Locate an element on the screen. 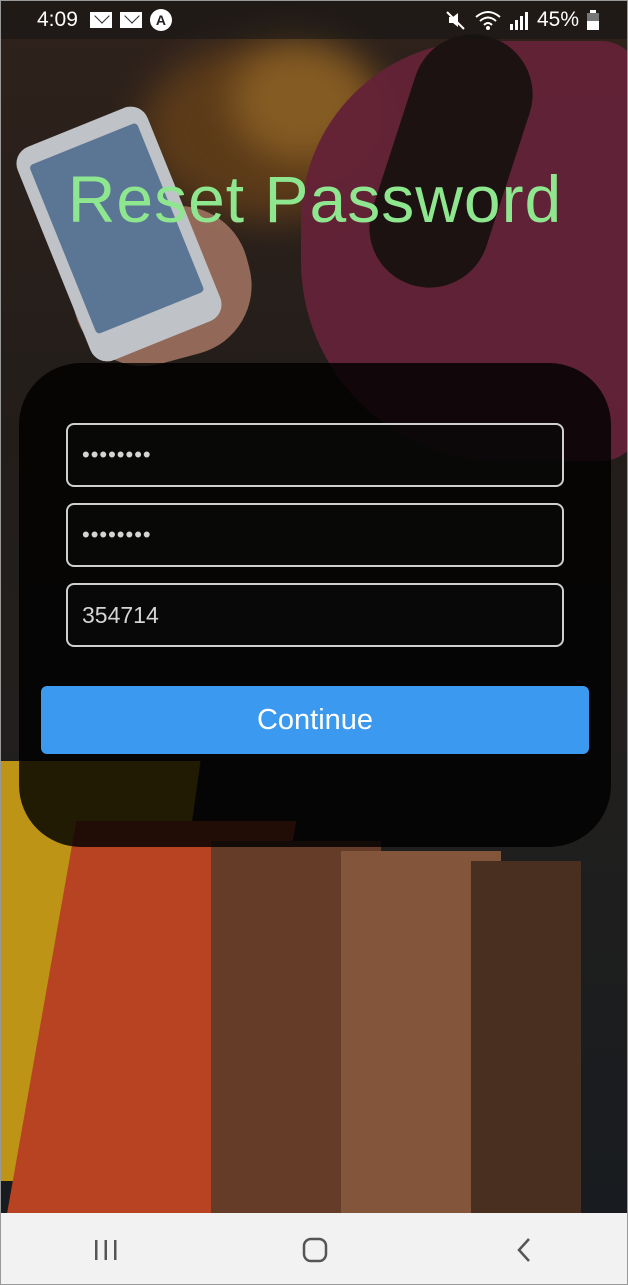 This screenshot has height=1285, width=628. confirm-password-value: •••••••• is located at coordinates (117, 534).